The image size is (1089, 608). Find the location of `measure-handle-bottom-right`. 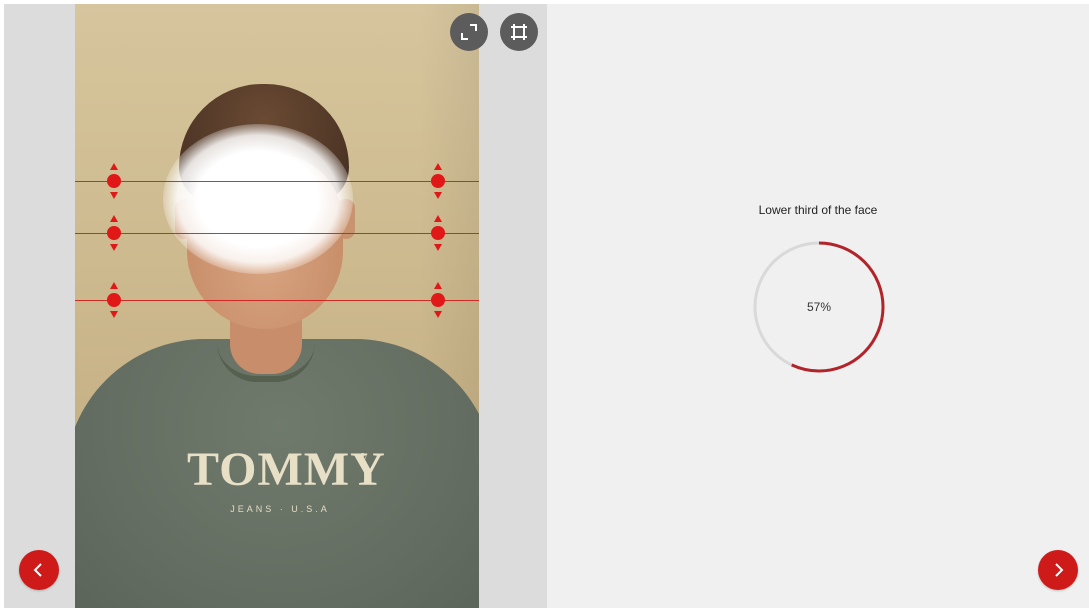

measure-handle-bottom-right is located at coordinates (438, 300).